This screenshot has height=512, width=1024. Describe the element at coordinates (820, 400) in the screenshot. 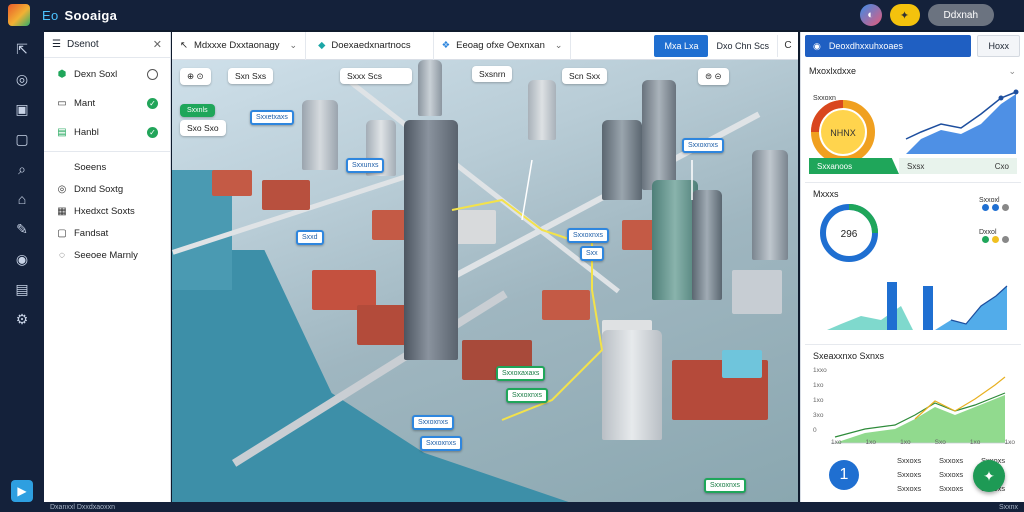

I see `y-axis-ticks: 1xxo 1xo 1xo 3xo 0` at that location.